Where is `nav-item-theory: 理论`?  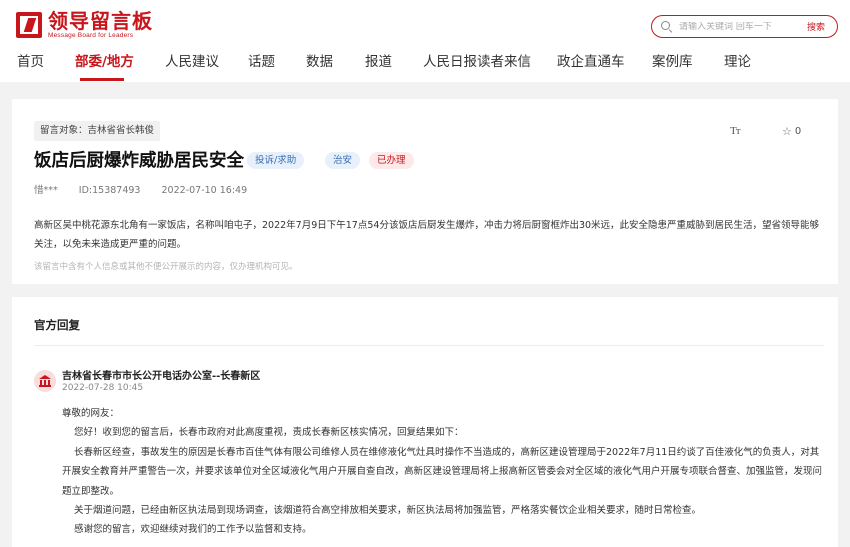 nav-item-theory: 理论 is located at coordinates (737, 62).